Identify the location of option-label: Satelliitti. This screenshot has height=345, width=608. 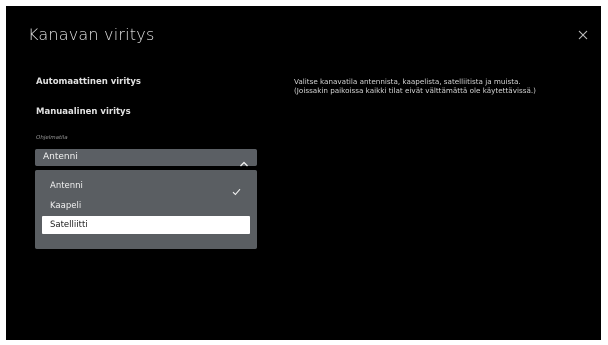
(69, 225).